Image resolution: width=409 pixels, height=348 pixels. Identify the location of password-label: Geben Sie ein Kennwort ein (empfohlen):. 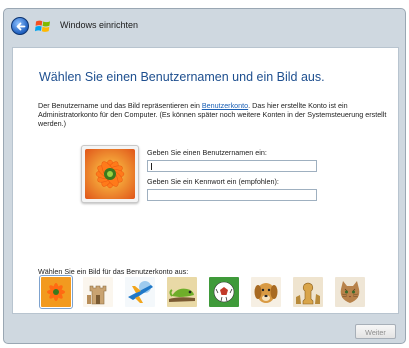
(213, 181).